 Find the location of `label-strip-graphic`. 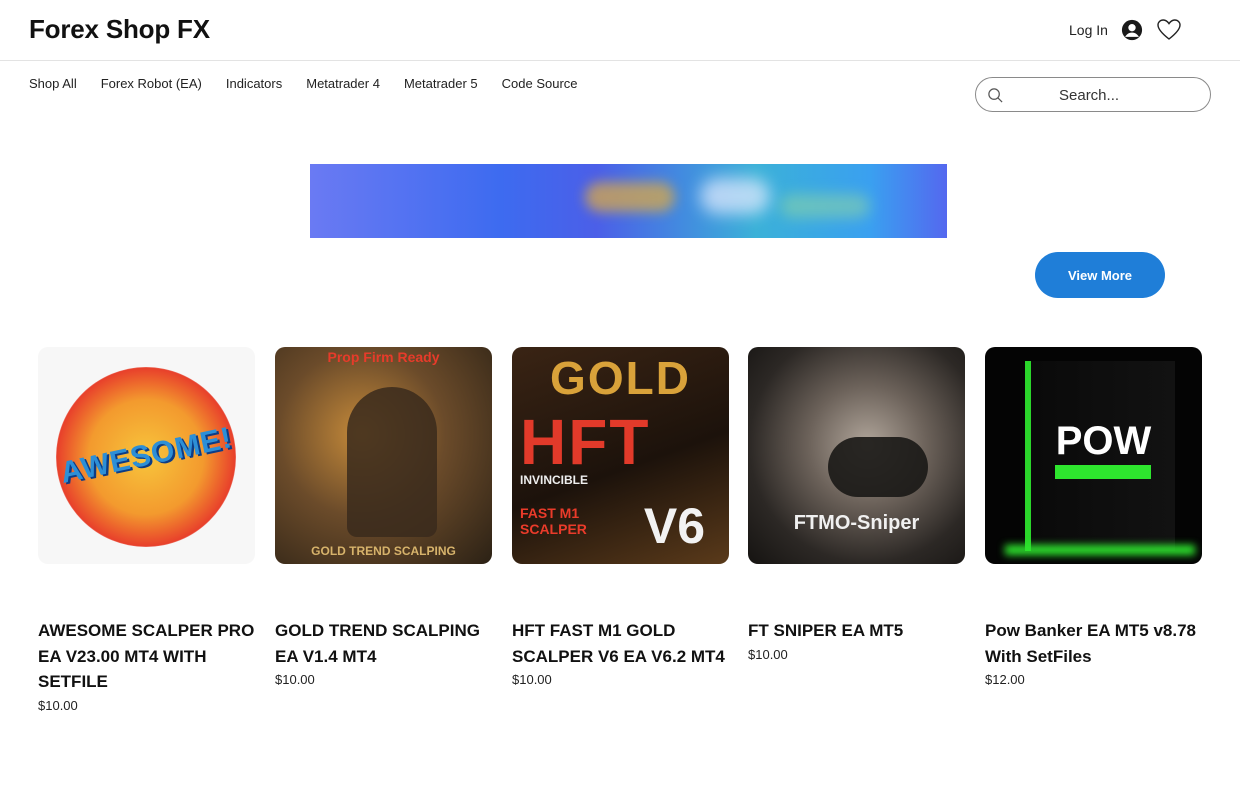

label-strip-graphic is located at coordinates (1103, 472).